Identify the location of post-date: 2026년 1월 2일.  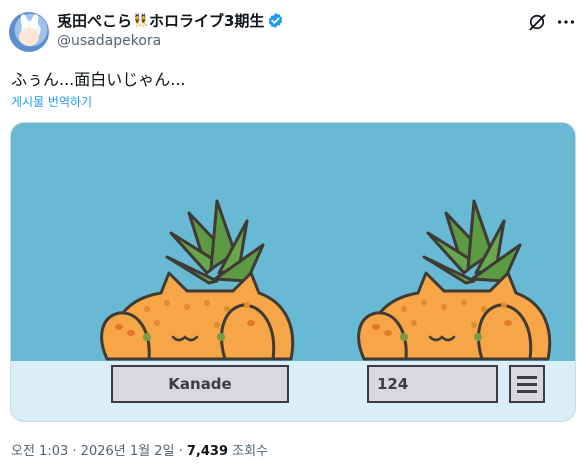
(128, 451).